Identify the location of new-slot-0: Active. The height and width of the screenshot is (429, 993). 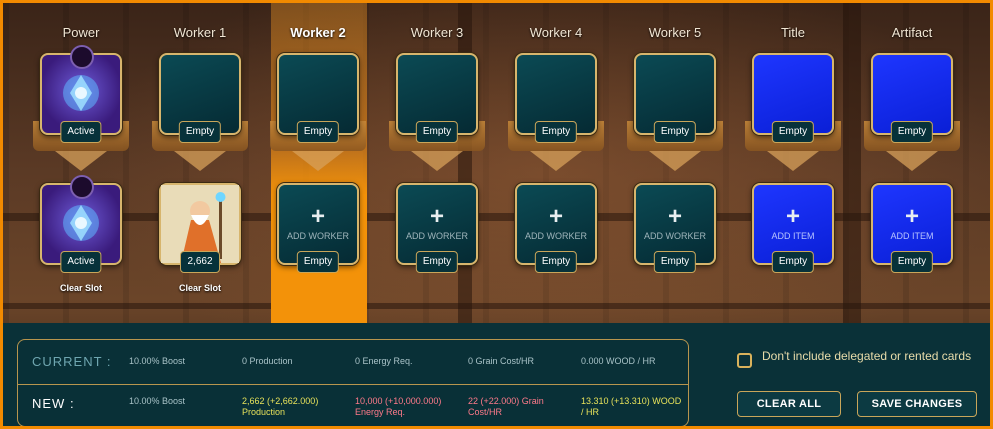
(81, 224).